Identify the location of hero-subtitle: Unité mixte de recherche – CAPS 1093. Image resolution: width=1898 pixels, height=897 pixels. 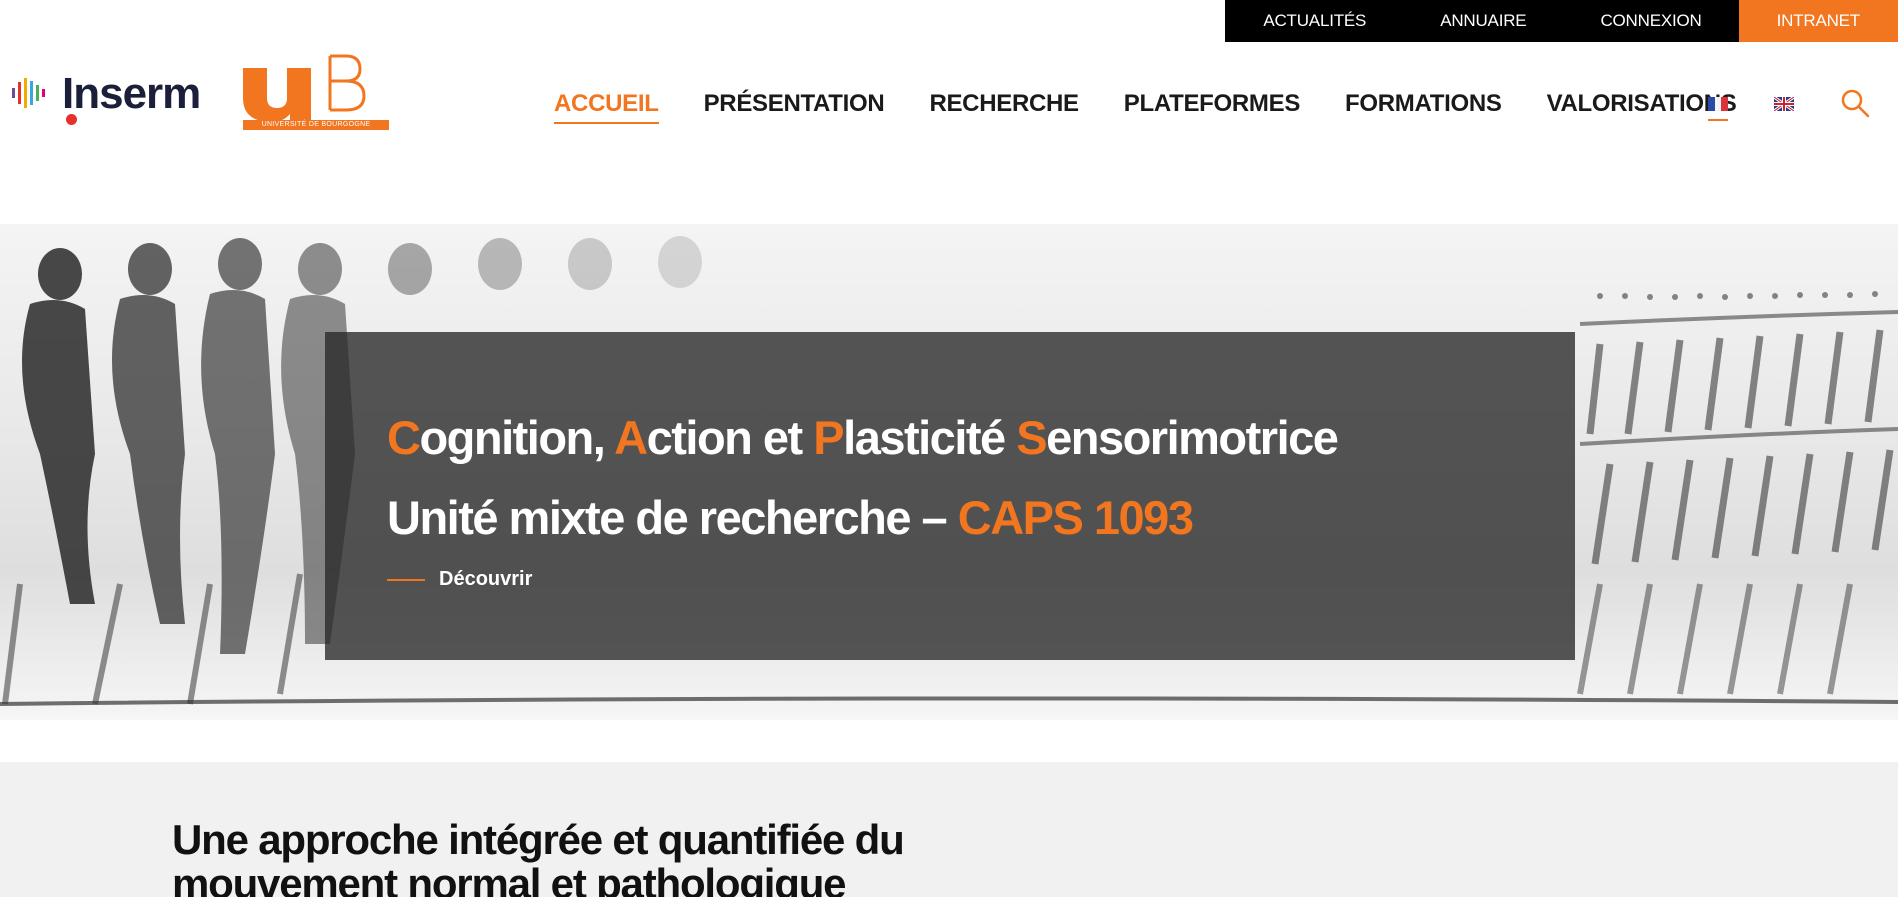
(790, 517).